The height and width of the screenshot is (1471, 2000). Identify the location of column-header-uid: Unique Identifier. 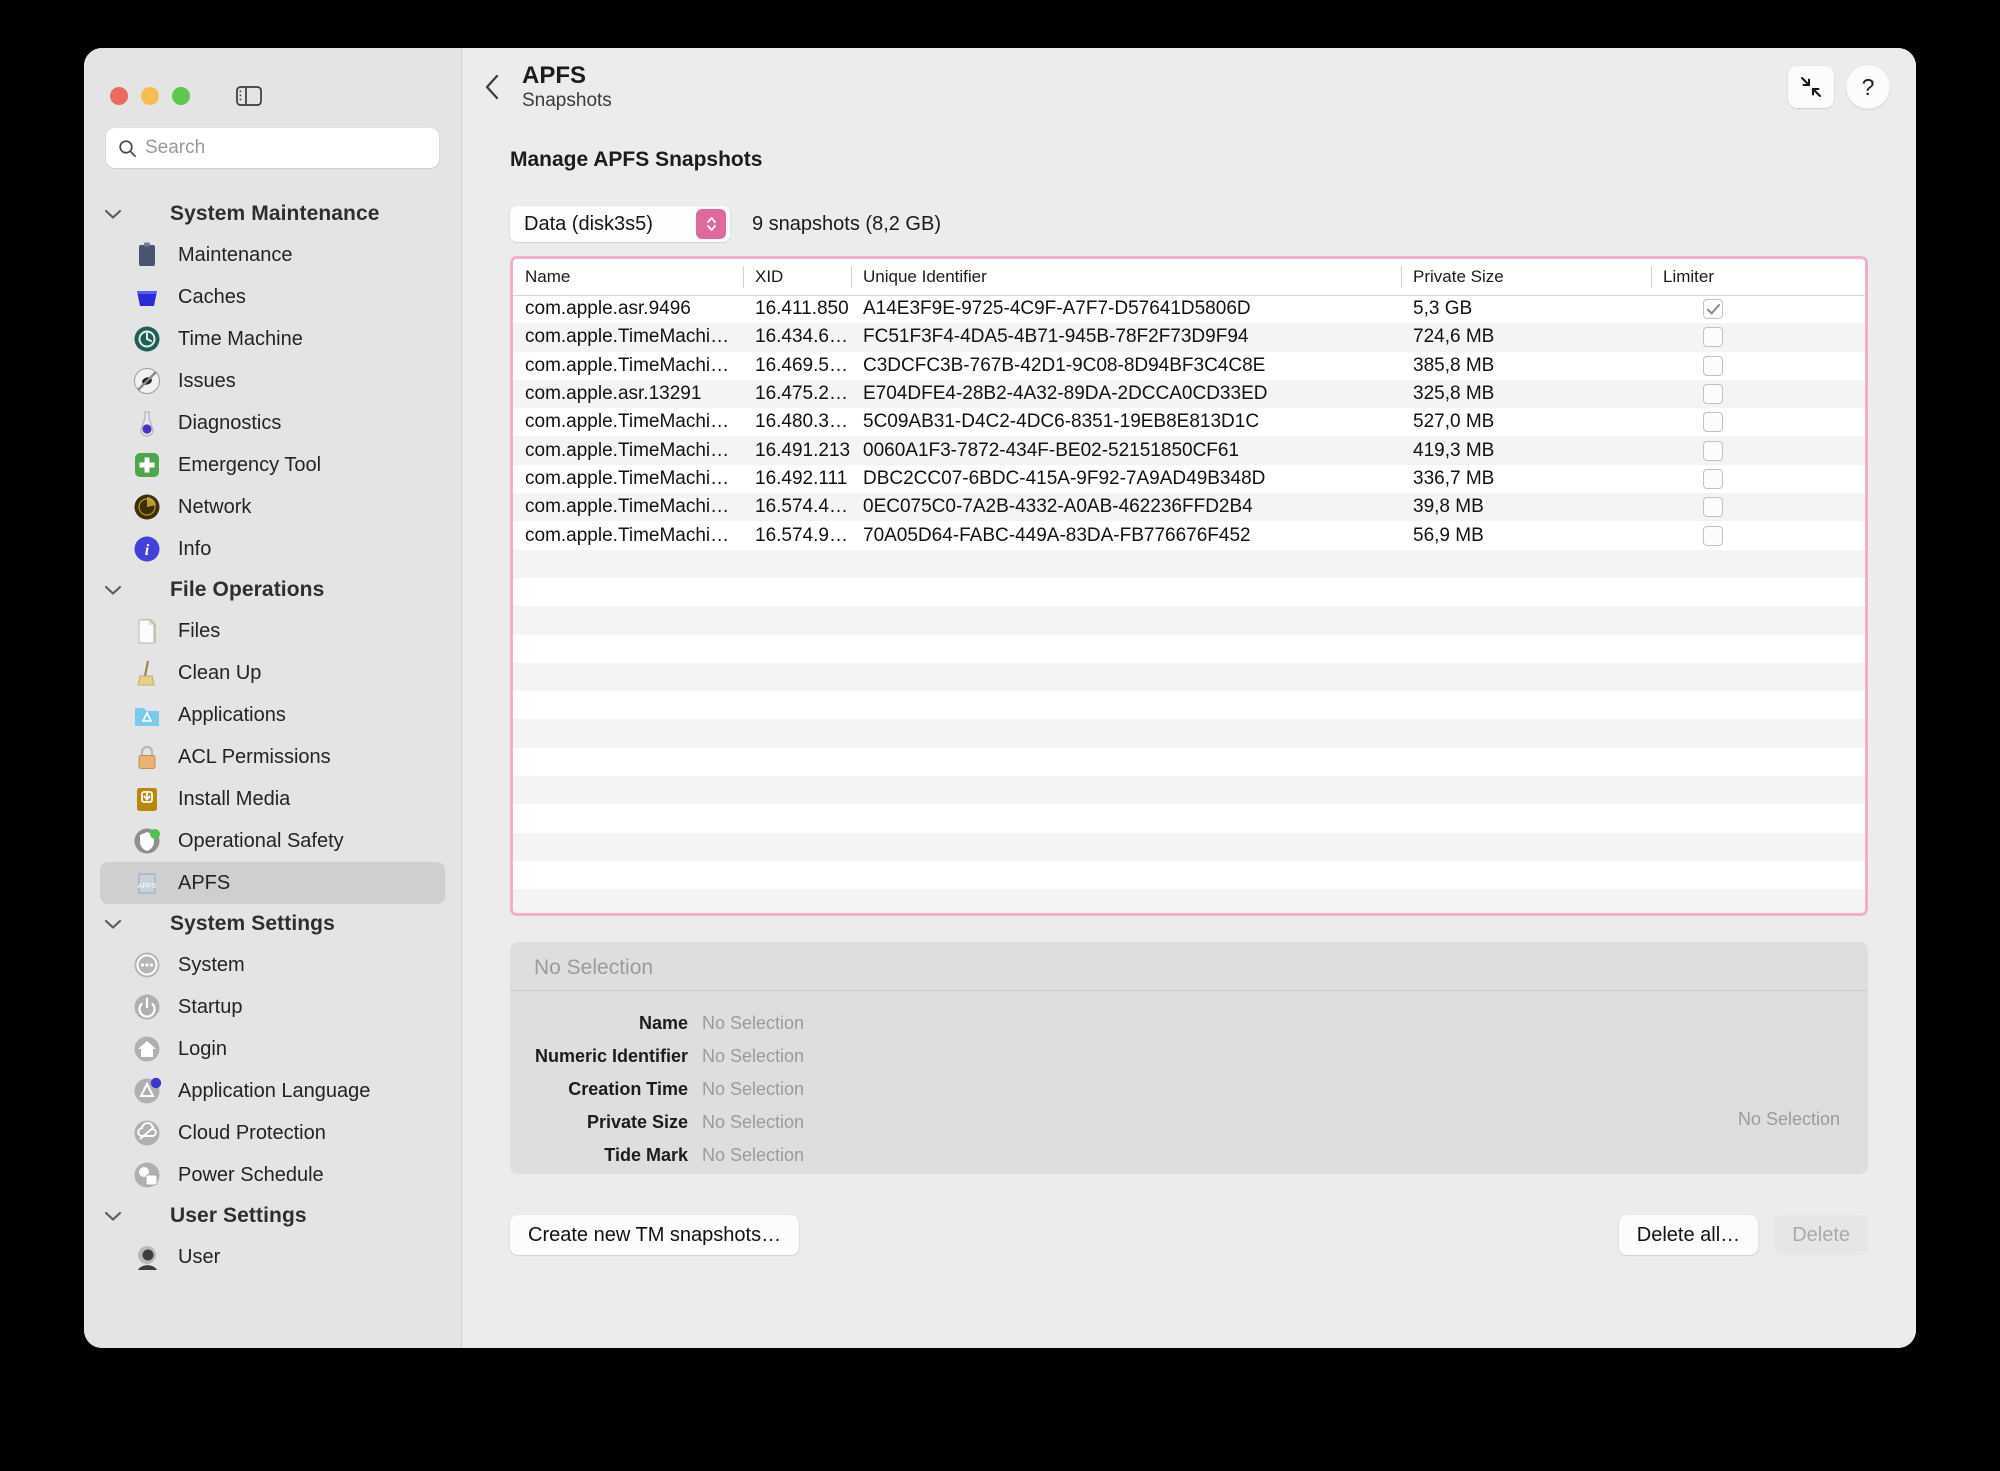
(1126, 277).